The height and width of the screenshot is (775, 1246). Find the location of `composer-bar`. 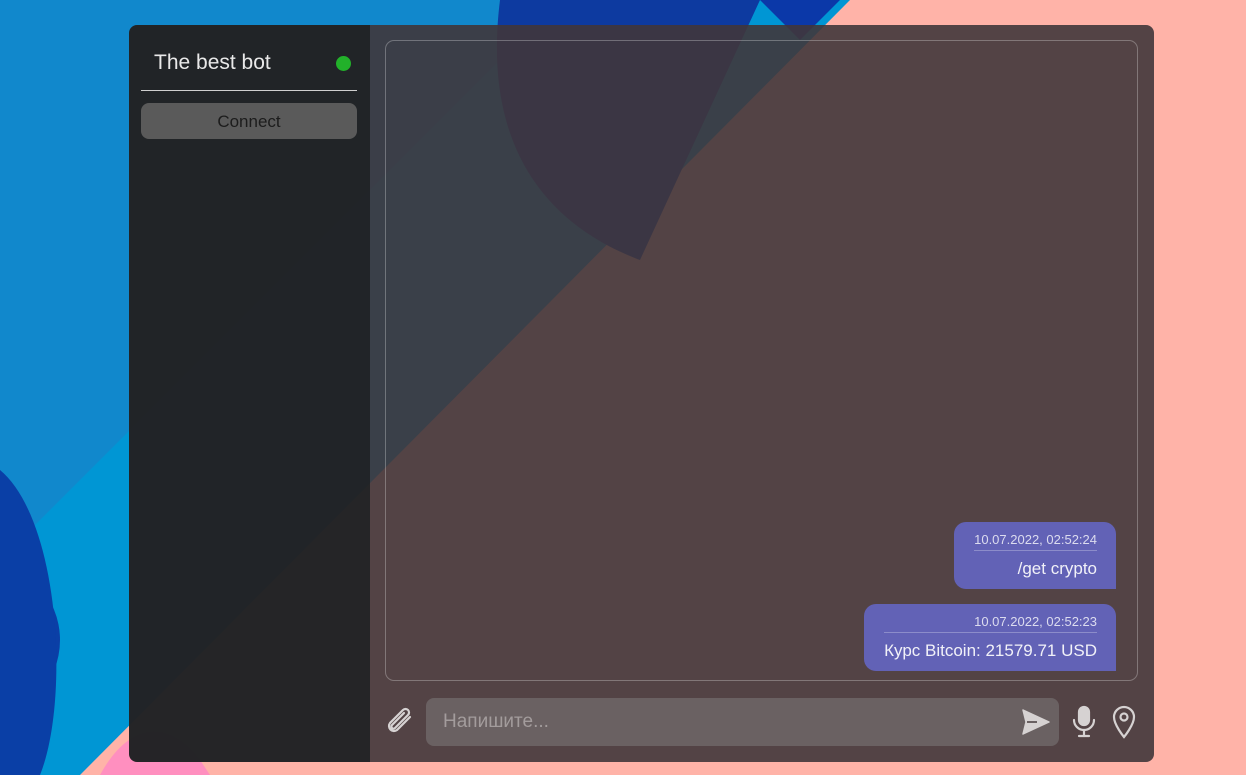

composer-bar is located at coordinates (762, 722).